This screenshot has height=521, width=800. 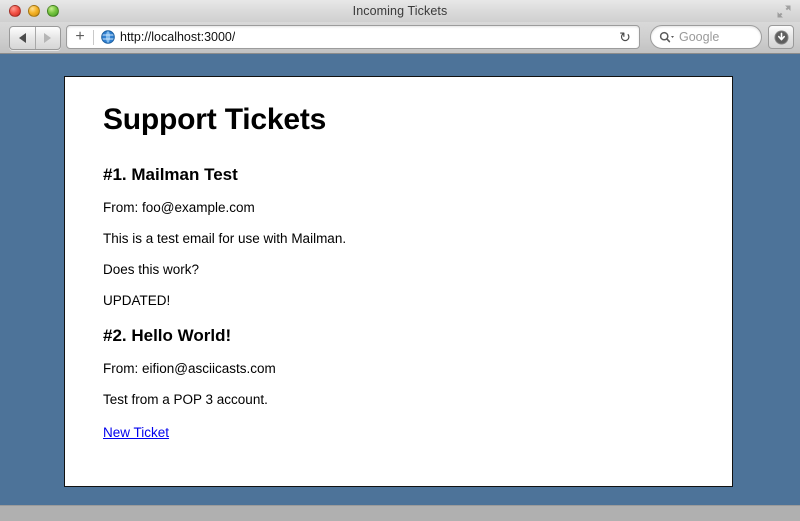 I want to click on search-icon, so click(x=667, y=37).